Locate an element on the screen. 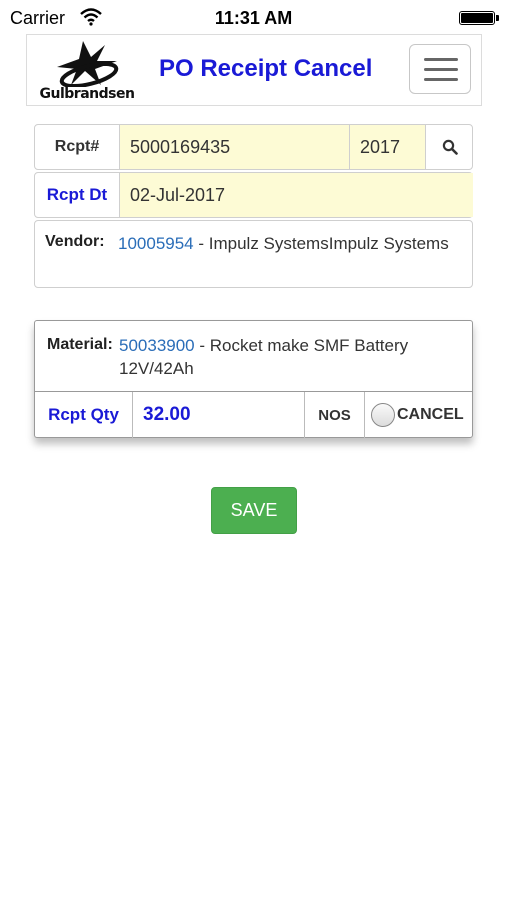 This screenshot has width=507, height=900. vendor-label: Vendor: is located at coordinates (75, 241).